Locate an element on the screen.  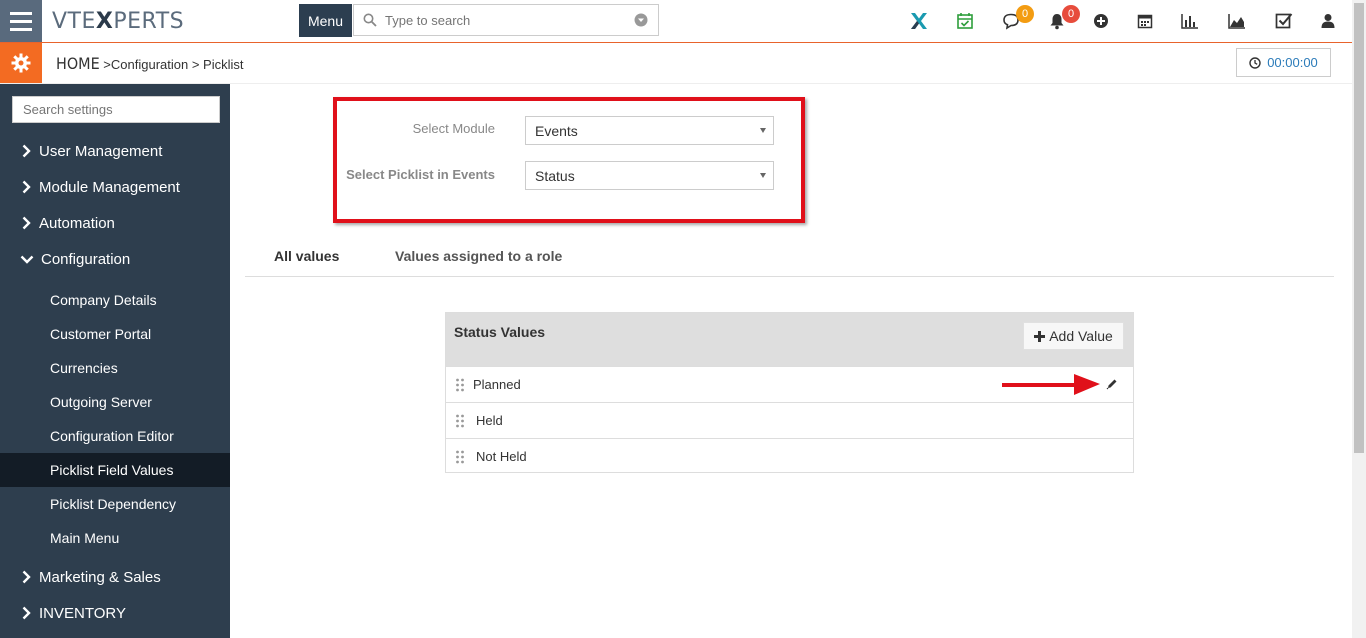
timer-button: 00:00:00 is located at coordinates (1283, 62).